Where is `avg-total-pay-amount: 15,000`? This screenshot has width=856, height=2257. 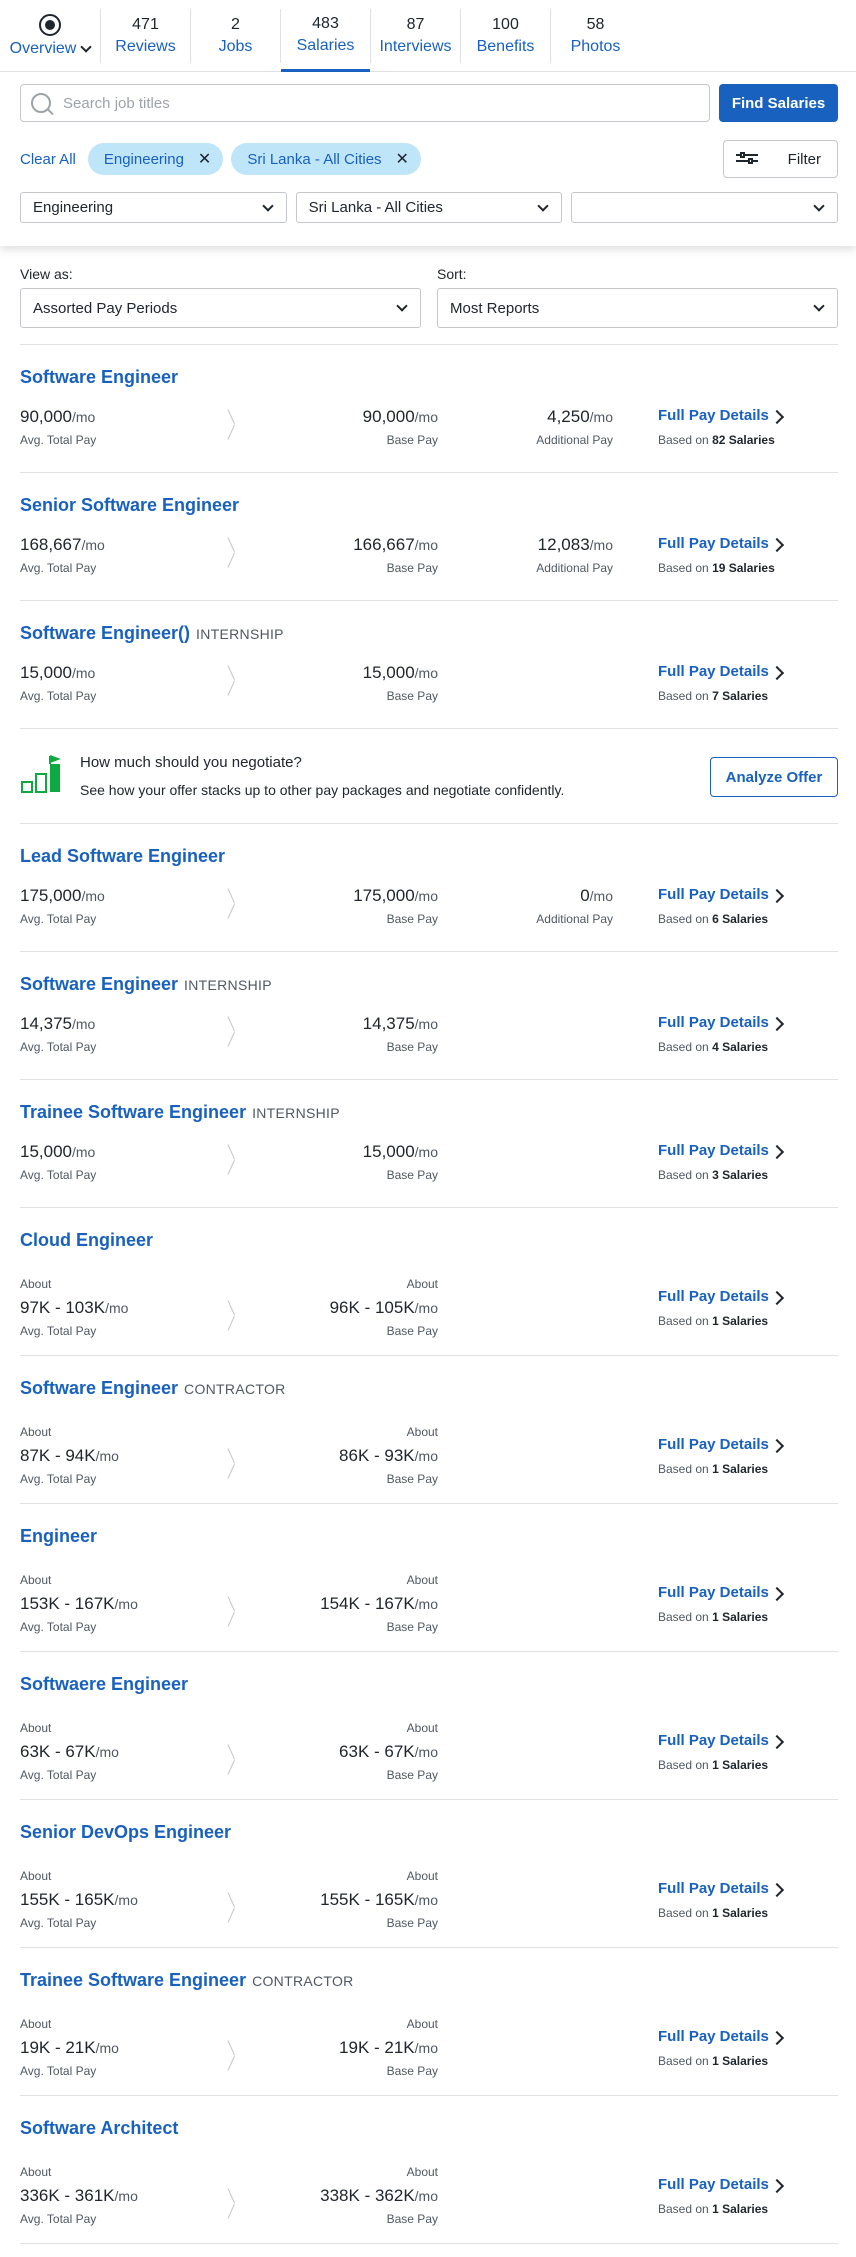 avg-total-pay-amount: 15,000 is located at coordinates (46, 1151).